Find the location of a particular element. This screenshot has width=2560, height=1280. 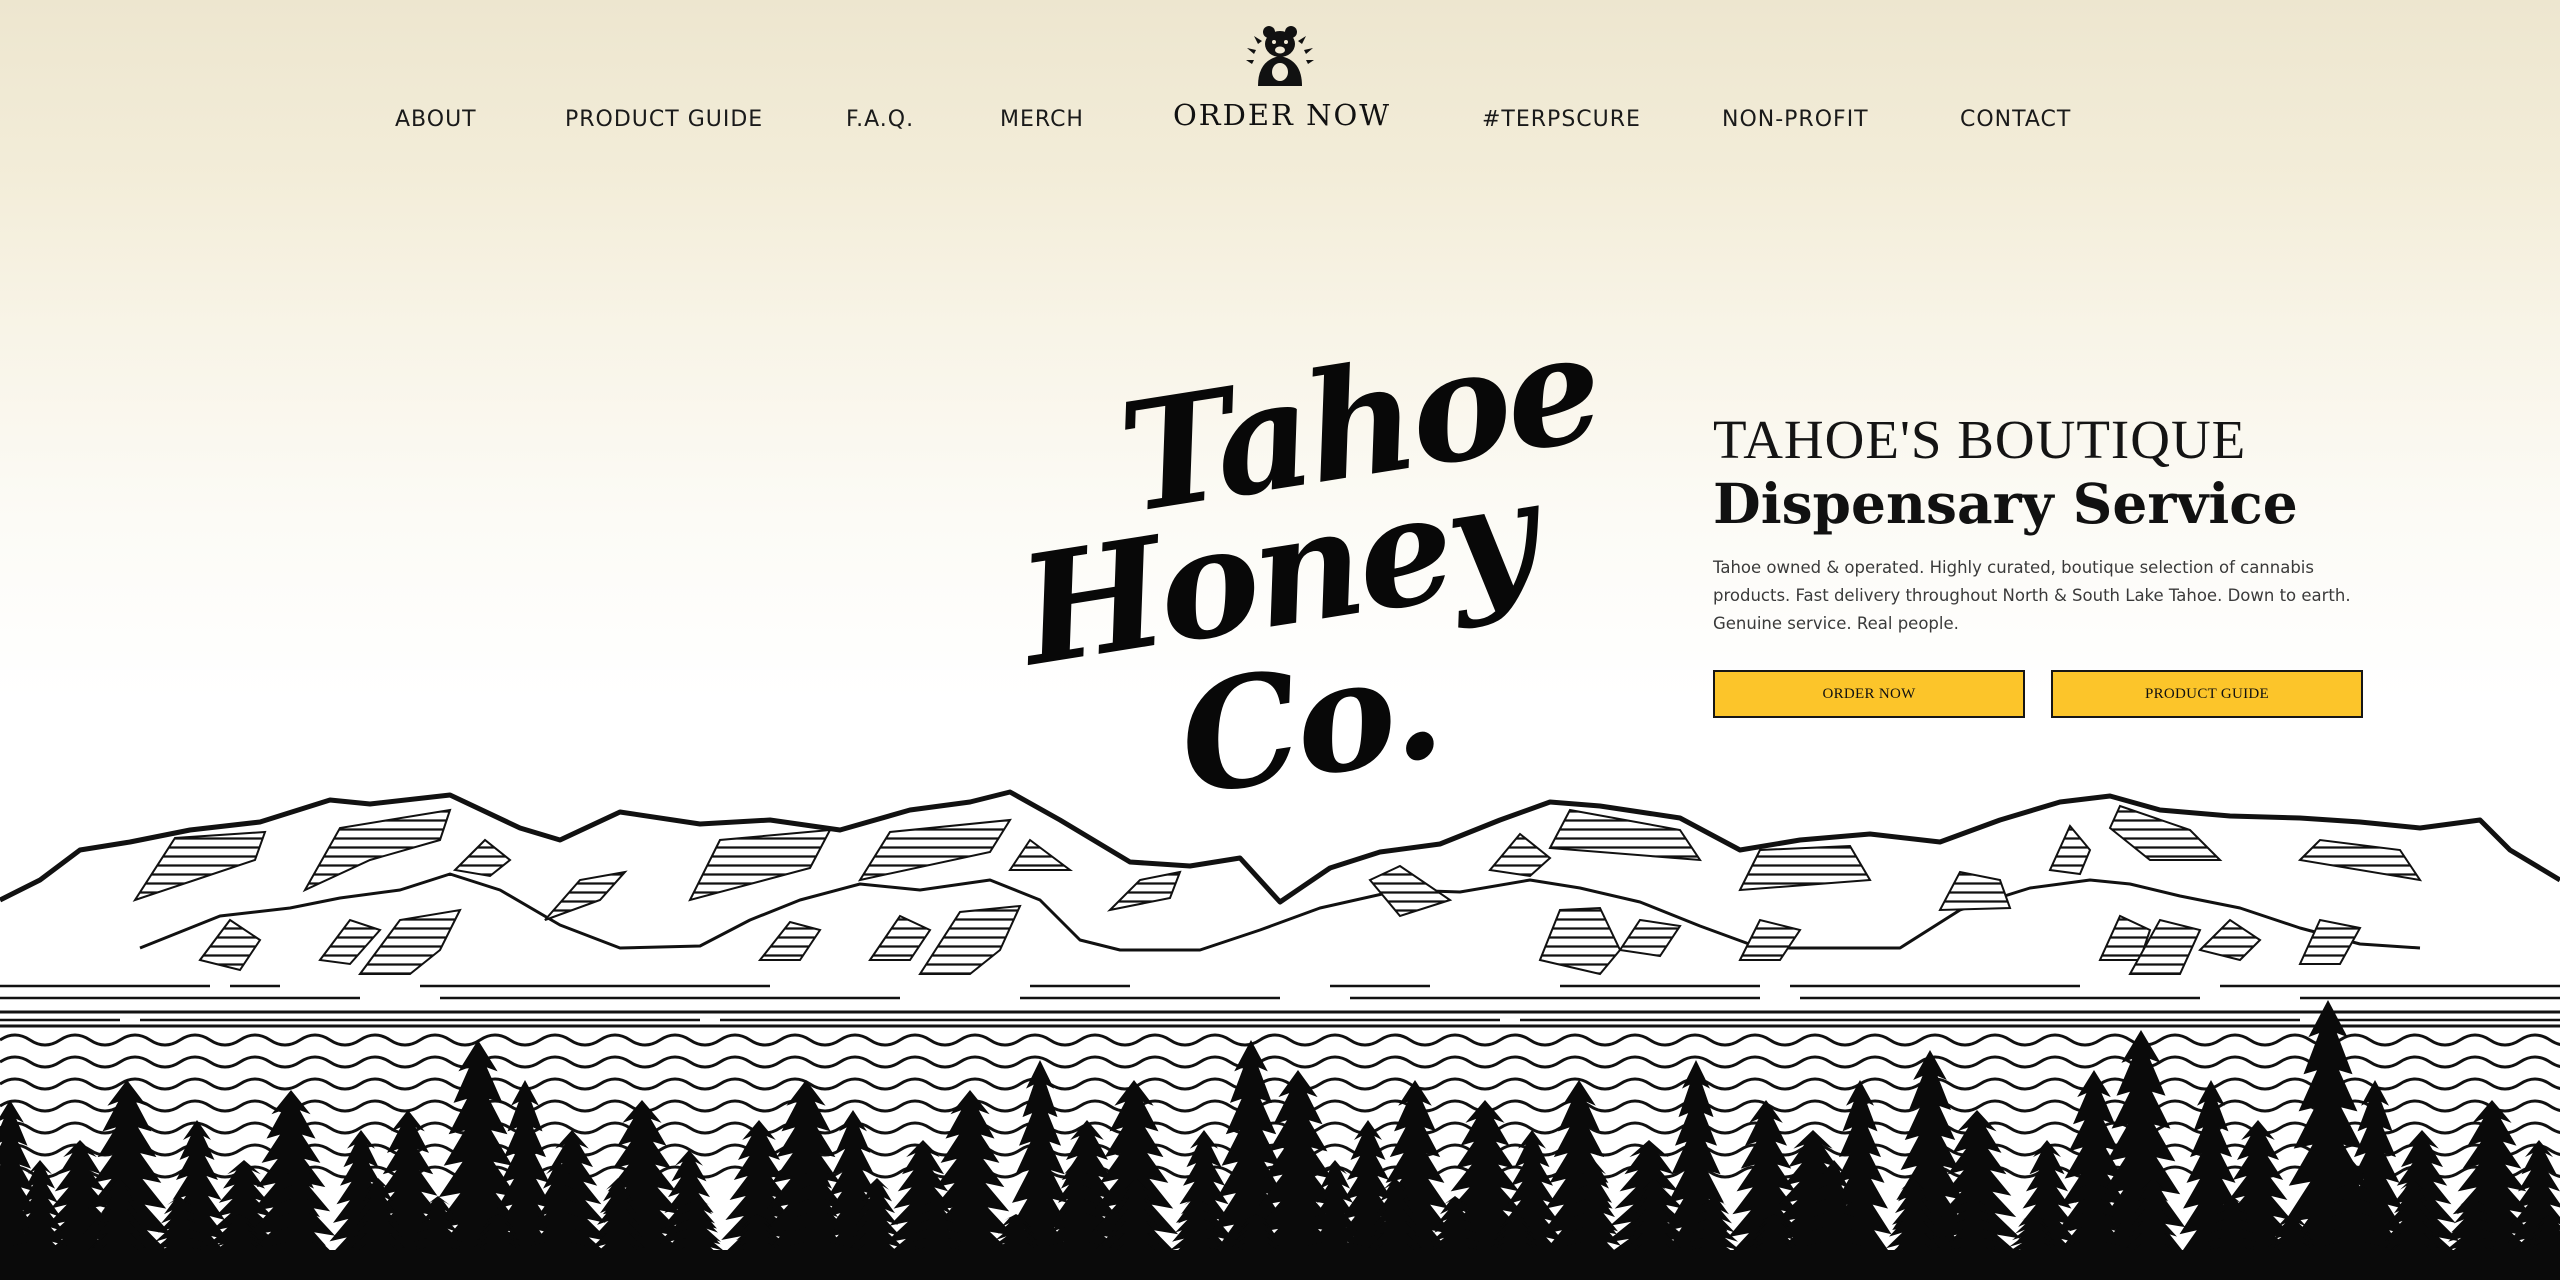

nav-non-profit: NON-PROFIT is located at coordinates (1795, 120).